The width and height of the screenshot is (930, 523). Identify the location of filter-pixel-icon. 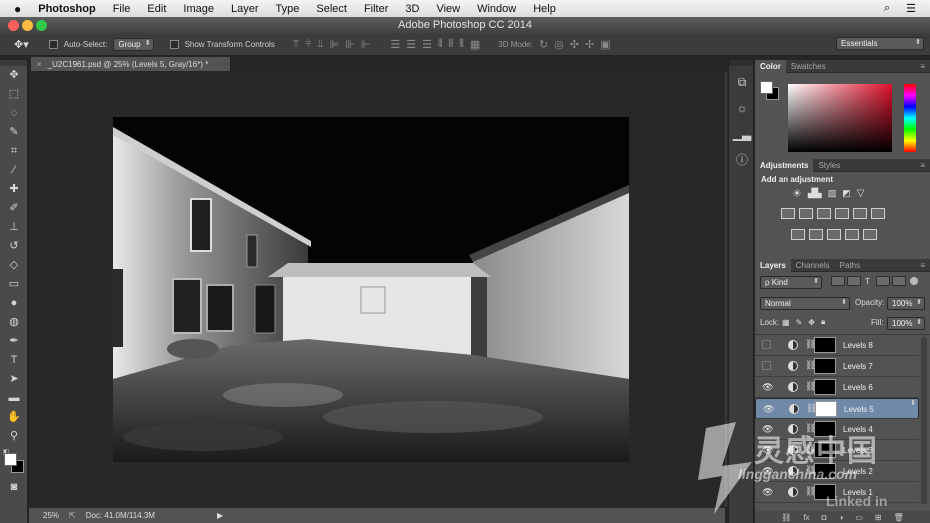
(838, 281).